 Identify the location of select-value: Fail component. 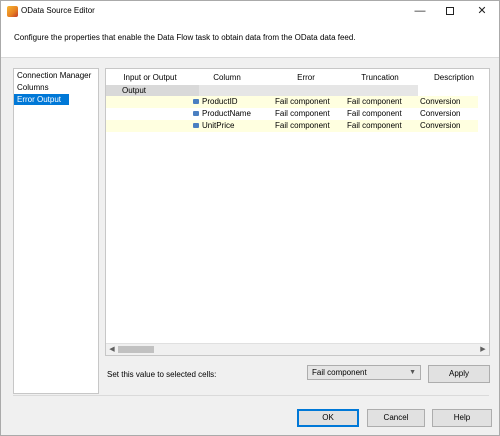
(339, 372).